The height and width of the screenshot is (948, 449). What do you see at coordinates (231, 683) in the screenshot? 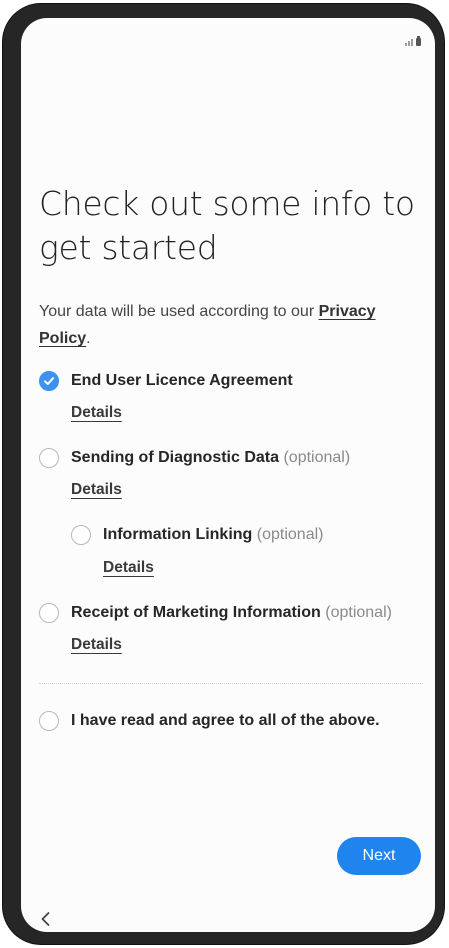
I see `divider` at bounding box center [231, 683].